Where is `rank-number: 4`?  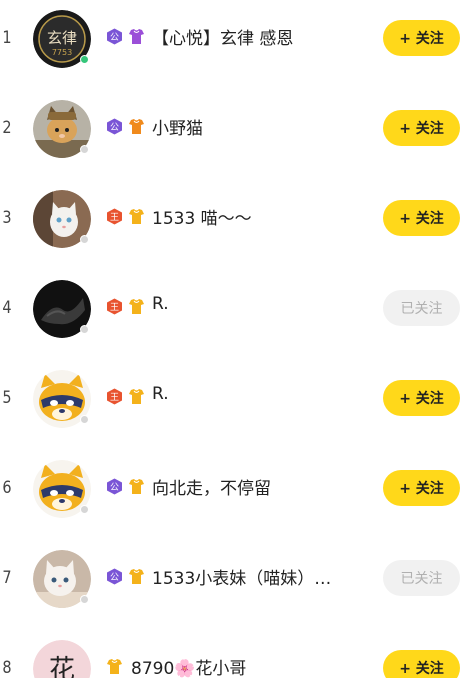 rank-number: 4 is located at coordinates (7, 308).